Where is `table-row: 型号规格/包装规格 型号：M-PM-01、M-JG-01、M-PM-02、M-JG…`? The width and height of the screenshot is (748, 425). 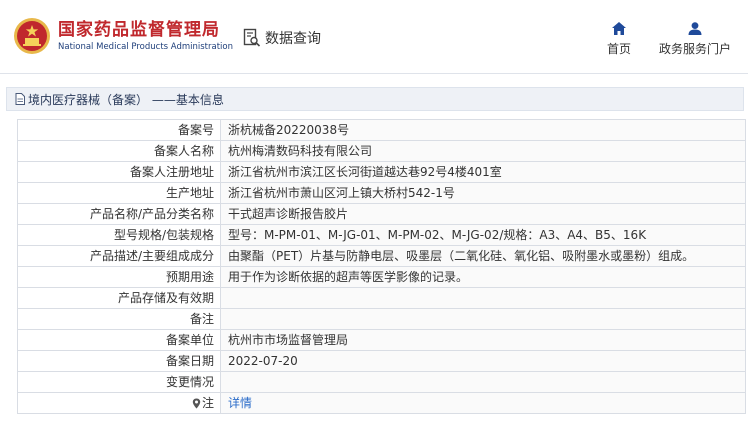
table-row: 型号规格/包装规格 型号：M-PM-01、M-JG-01、M-PM-02、M-JG… is located at coordinates (381, 235).